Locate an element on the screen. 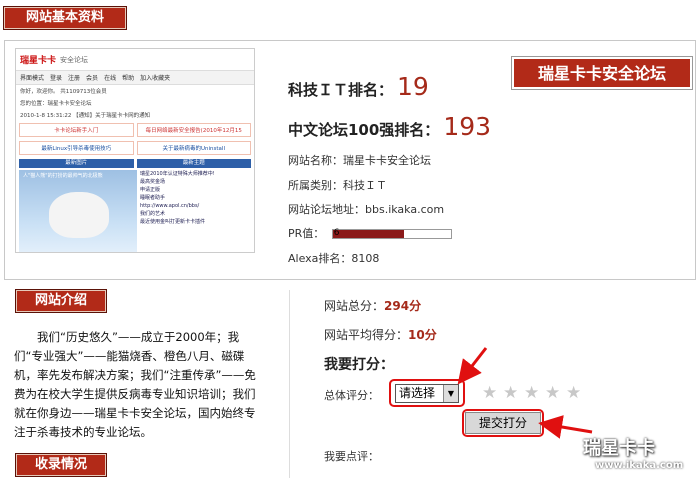 The image size is (700, 478). watermark: 瑞星卡卡 www.ikaka.com is located at coordinates (638, 452).